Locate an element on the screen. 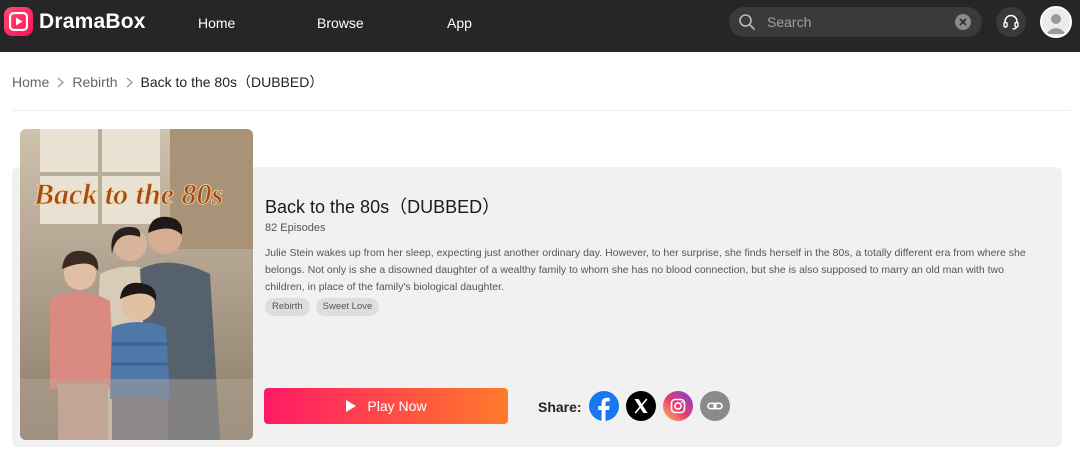 The width and height of the screenshot is (1080, 454). headset-icon is located at coordinates (1011, 22).